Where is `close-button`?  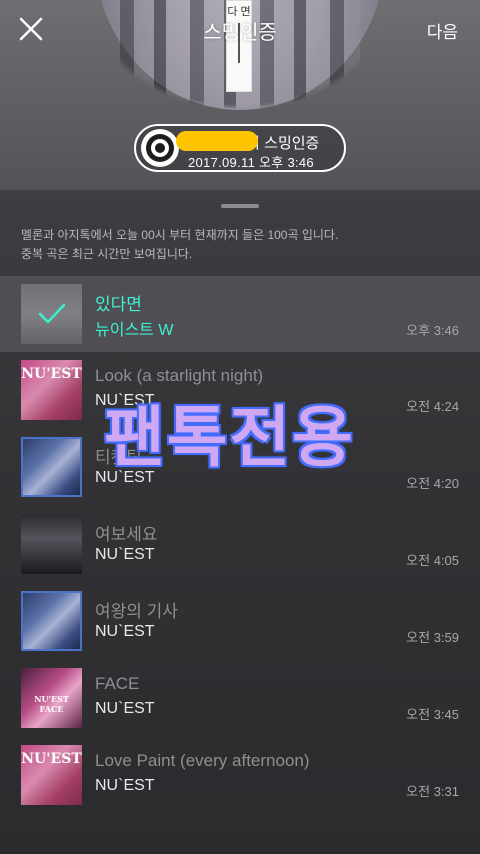 close-button is located at coordinates (31, 29).